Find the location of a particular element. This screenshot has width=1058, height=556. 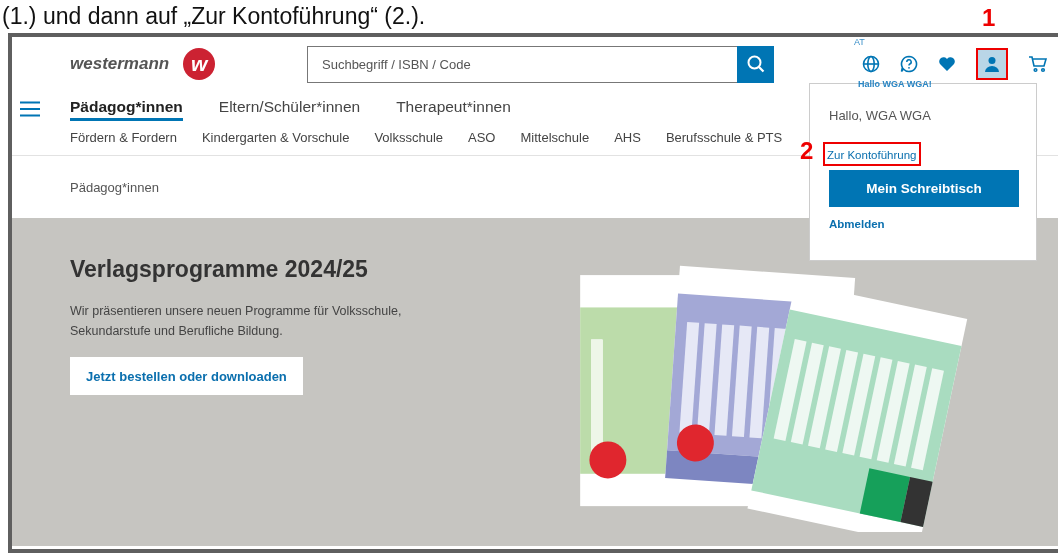

help-icon is located at coordinates (909, 64).